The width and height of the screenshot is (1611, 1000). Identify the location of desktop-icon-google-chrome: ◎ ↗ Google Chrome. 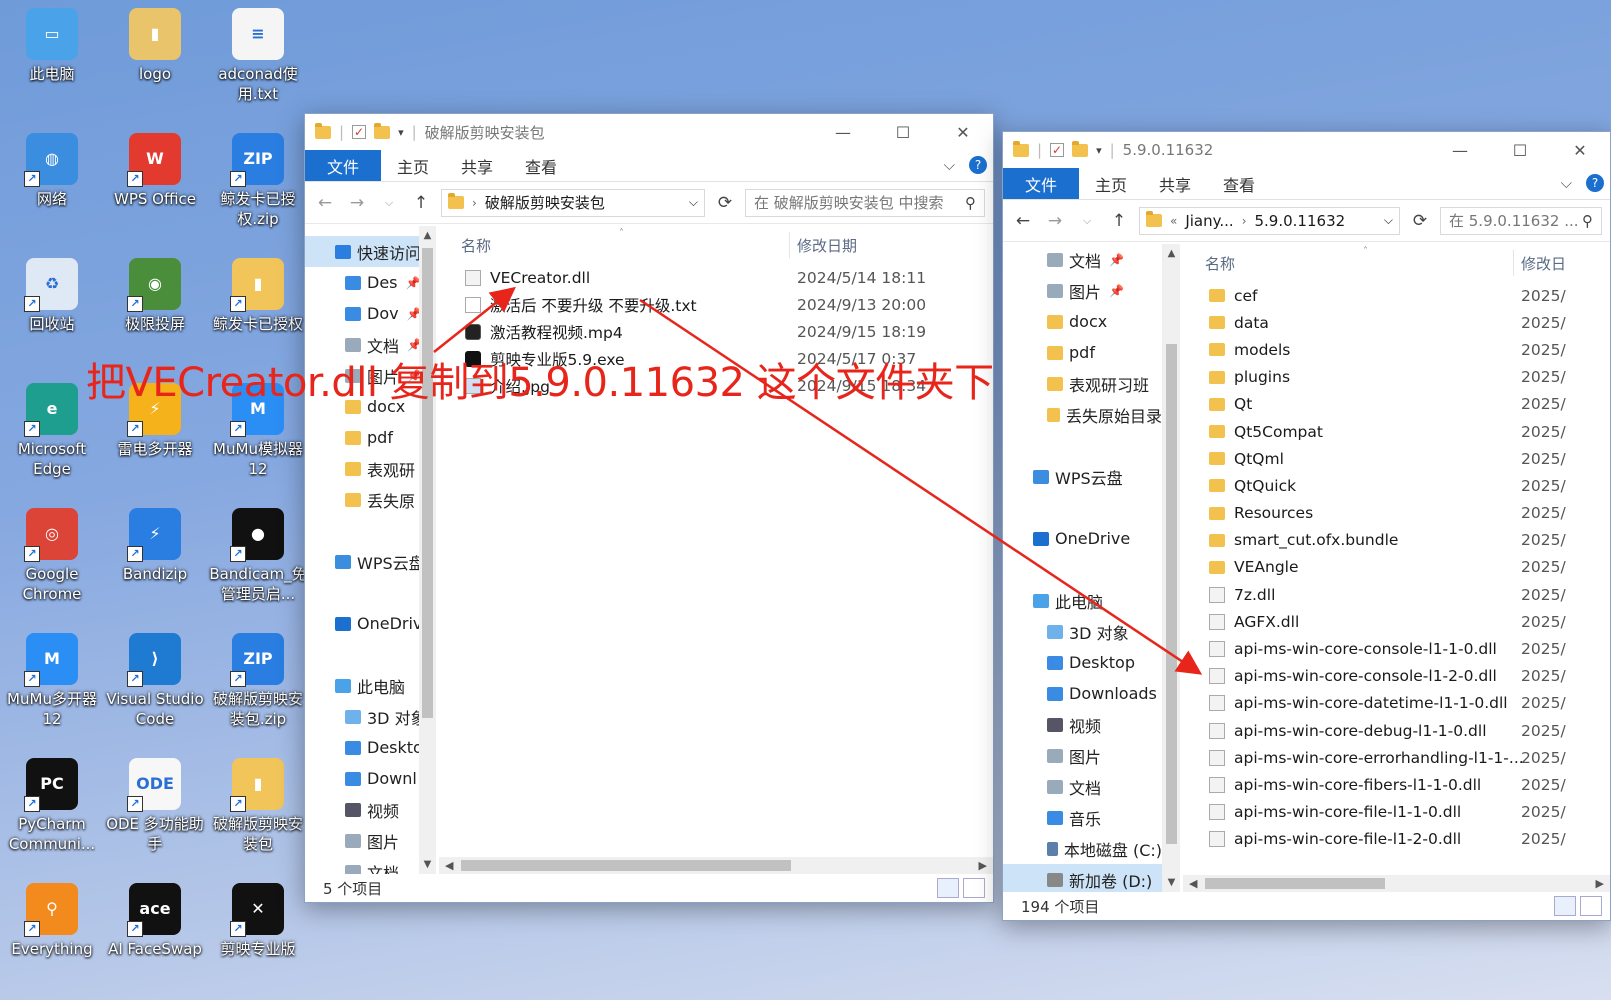
(52, 556).